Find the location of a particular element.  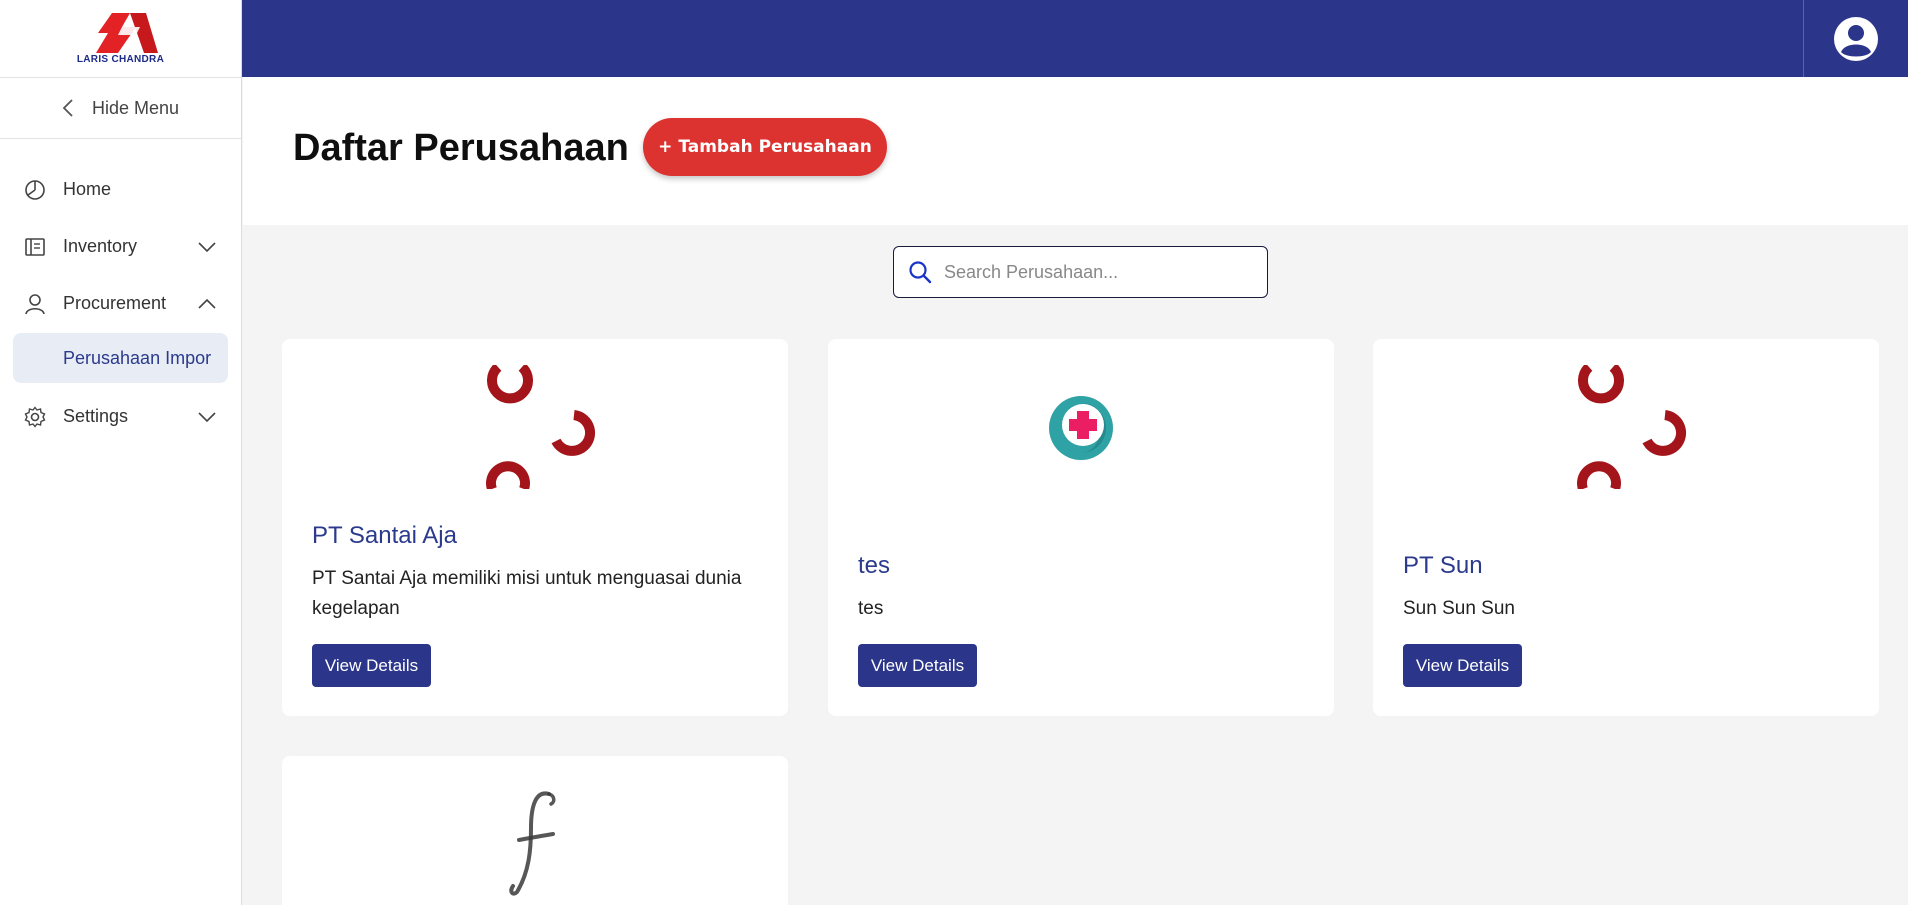

chart-pie-icon is located at coordinates (35, 190).